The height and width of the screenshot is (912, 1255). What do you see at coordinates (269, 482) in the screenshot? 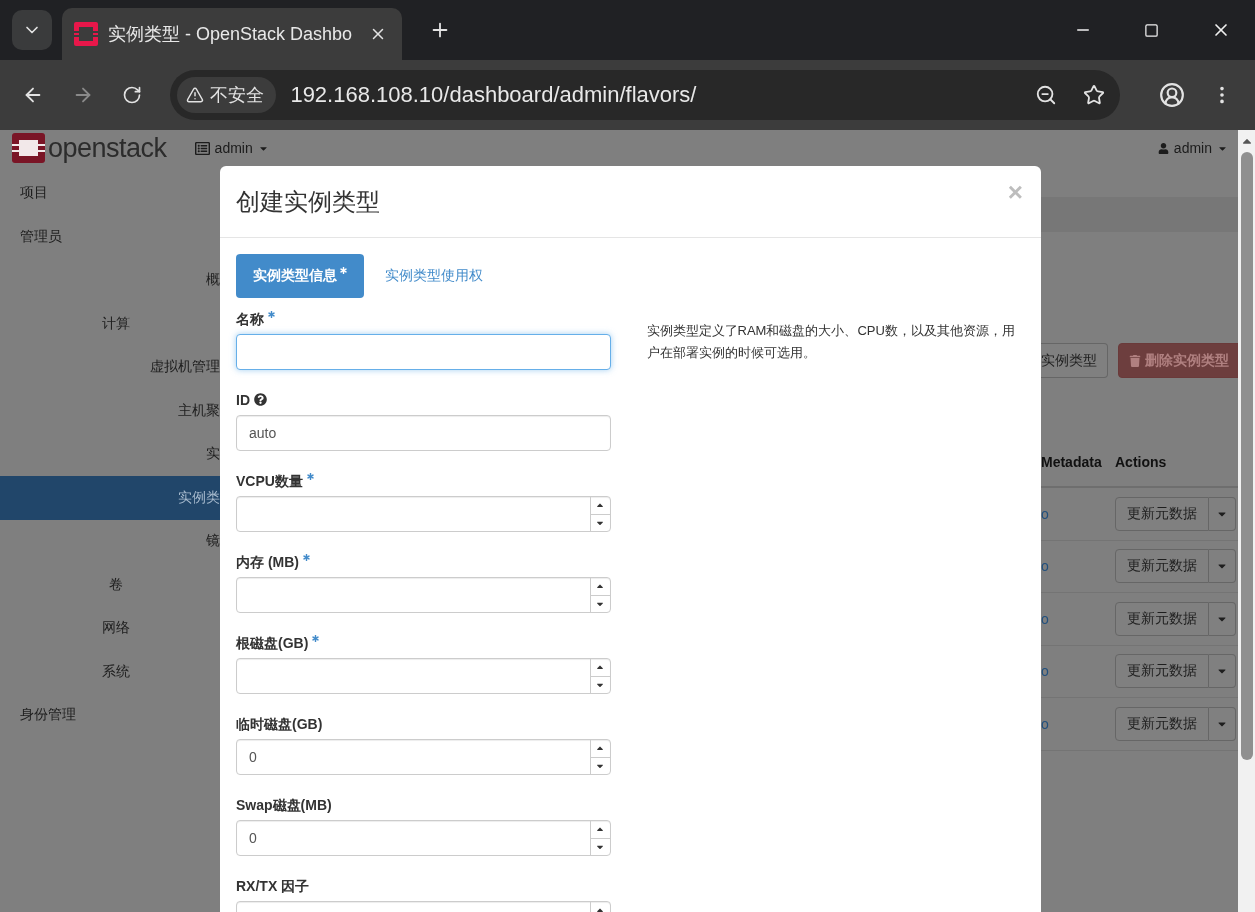
I see `field-label: VCPU数量` at bounding box center [269, 482].